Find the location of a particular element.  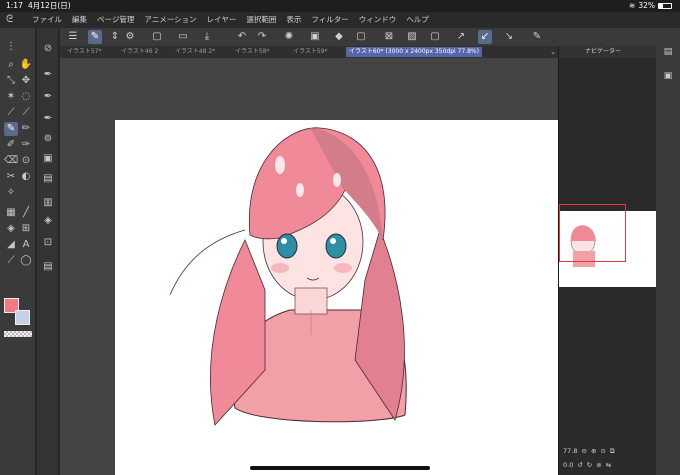

status-right: ≋ 32% is located at coordinates (650, 6).